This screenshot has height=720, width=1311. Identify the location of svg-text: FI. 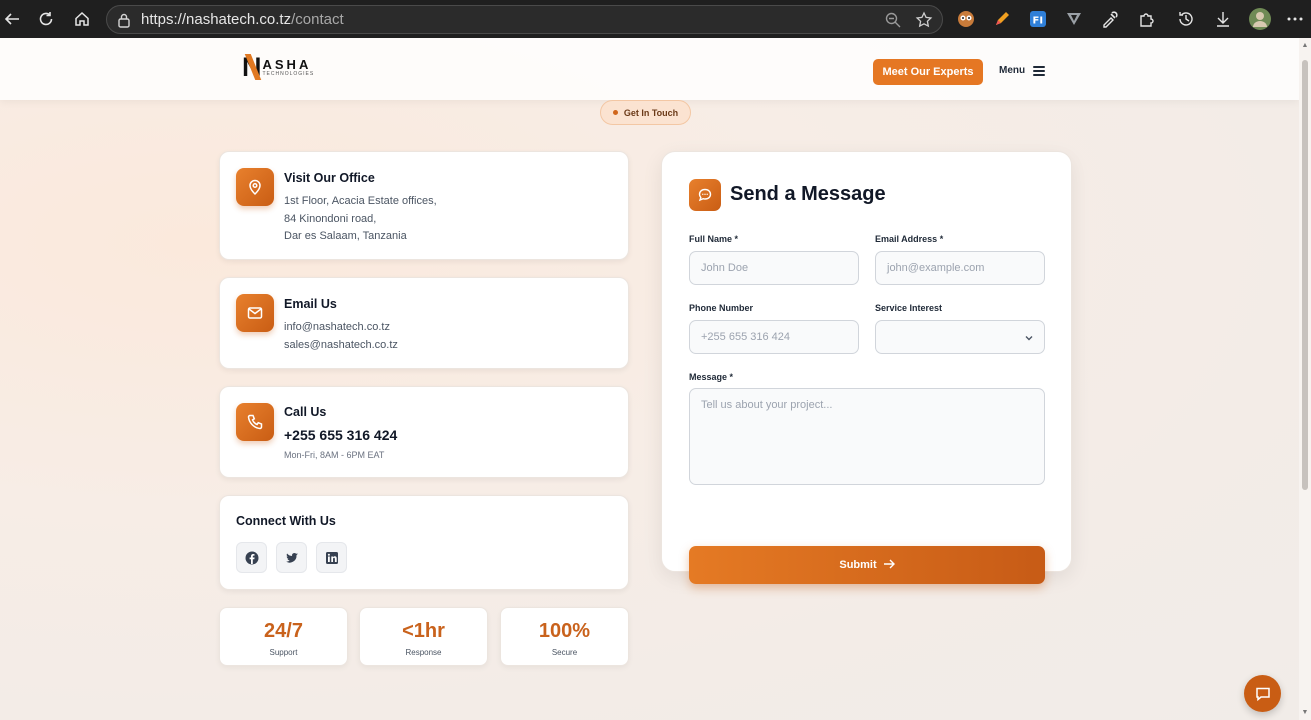
(1038, 21).